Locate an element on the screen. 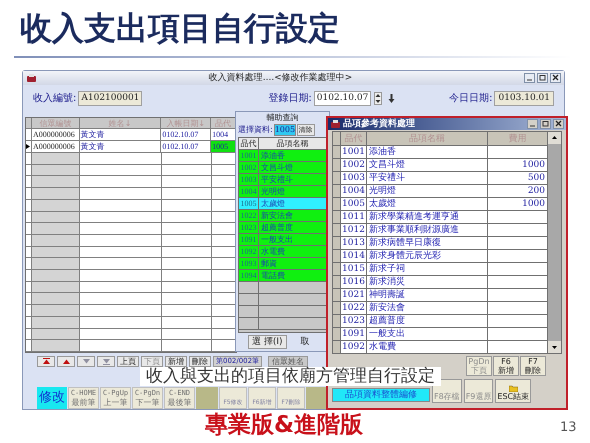  table-cell: 添油香 is located at coordinates (427, 152).